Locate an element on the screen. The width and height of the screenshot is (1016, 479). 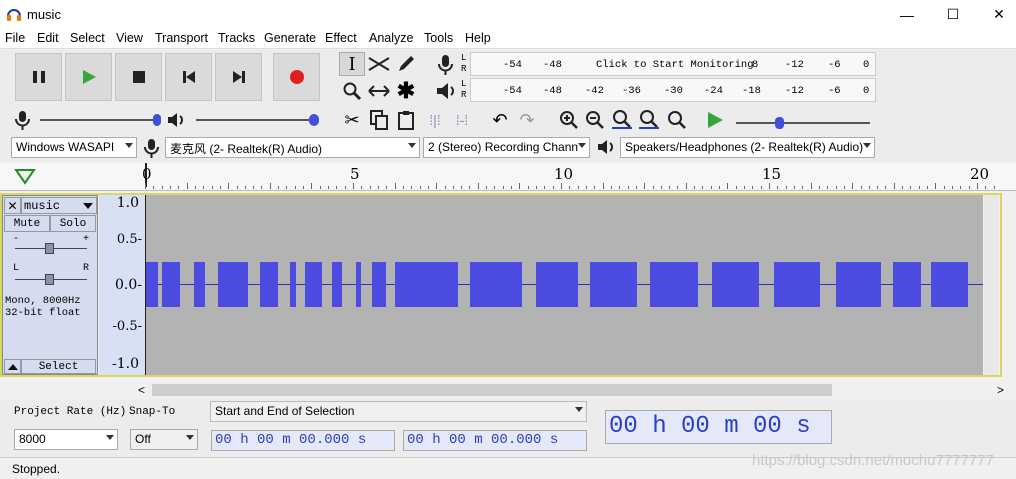
play-at-speed-button is located at coordinates (715, 120).